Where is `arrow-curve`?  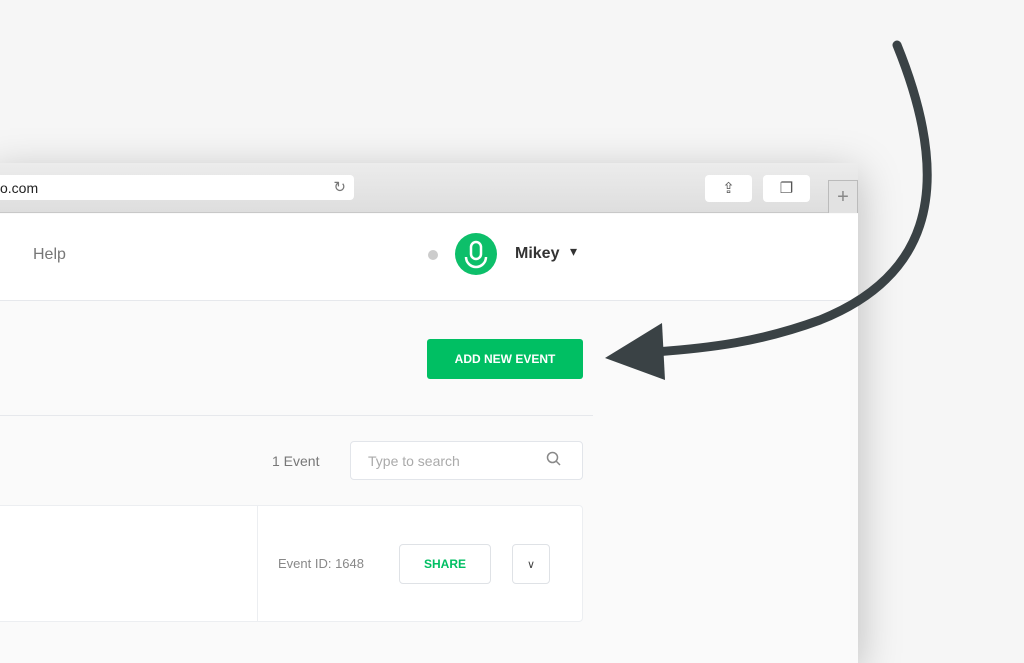 arrow-curve is located at coordinates (791, 198).